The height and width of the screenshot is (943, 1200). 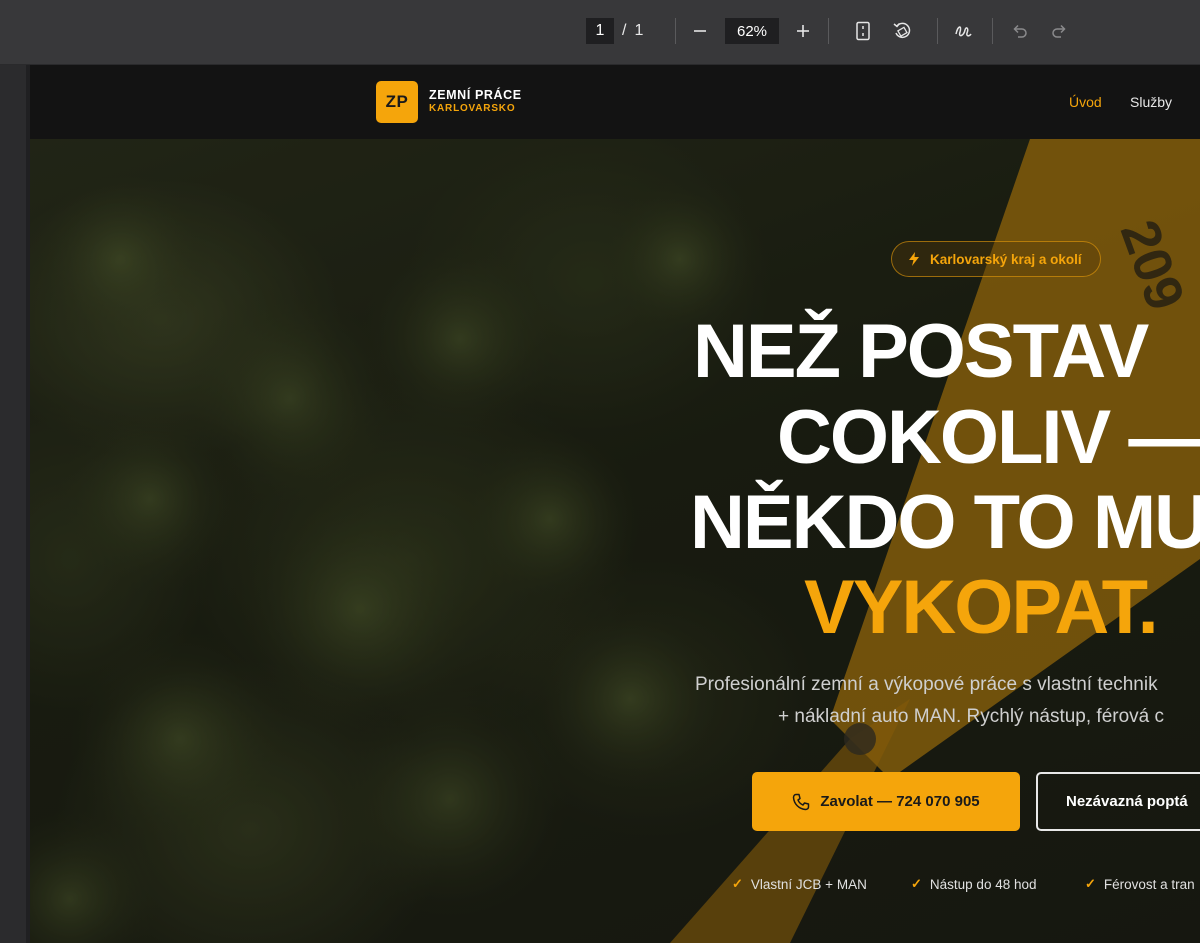 I want to click on hero-headline-line-3: NĚKDO TO MU, so click(x=945, y=522).